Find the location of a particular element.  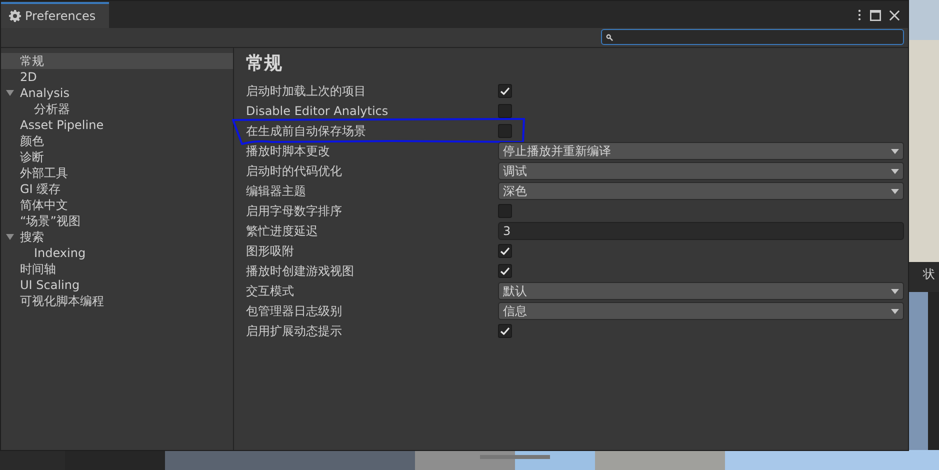

number-field: 3 is located at coordinates (701, 231).